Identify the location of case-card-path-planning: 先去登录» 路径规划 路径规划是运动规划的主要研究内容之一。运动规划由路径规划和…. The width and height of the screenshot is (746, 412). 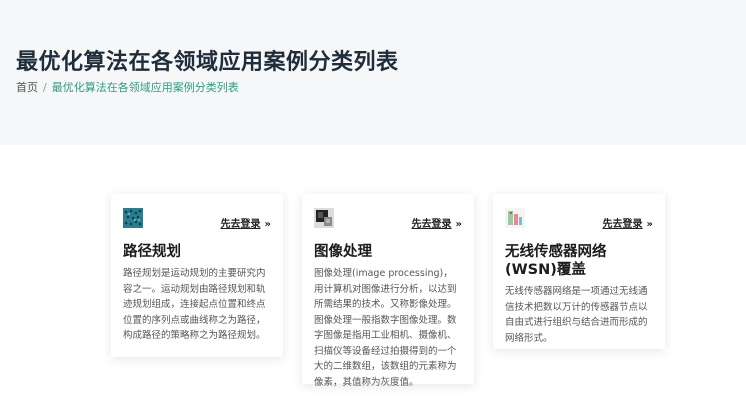
(197, 275).